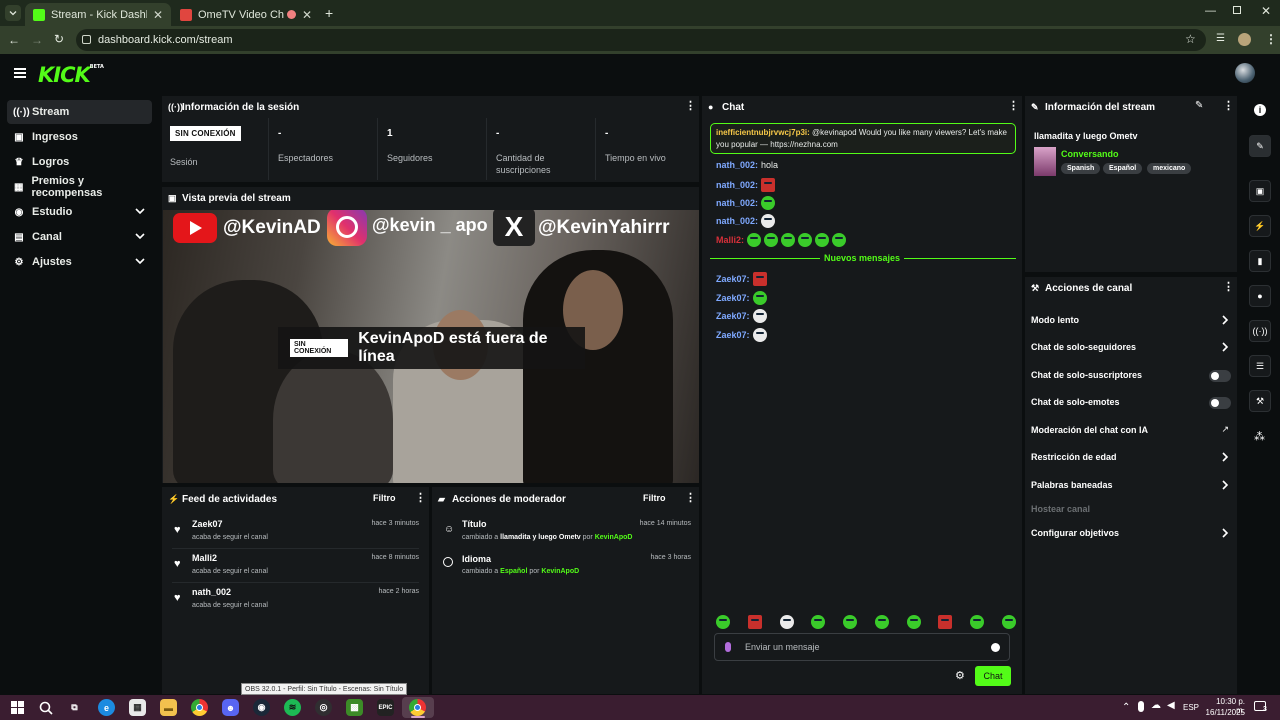  Describe the element at coordinates (1171, 705) in the screenshot. I see `volume-icon: ◀` at that location.